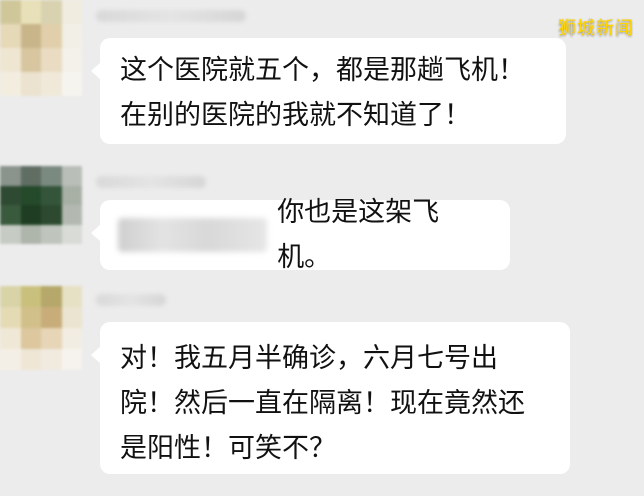 The width and height of the screenshot is (644, 496). What do you see at coordinates (596, 28) in the screenshot?
I see `watermark-logo: 狮城新闻` at bounding box center [596, 28].